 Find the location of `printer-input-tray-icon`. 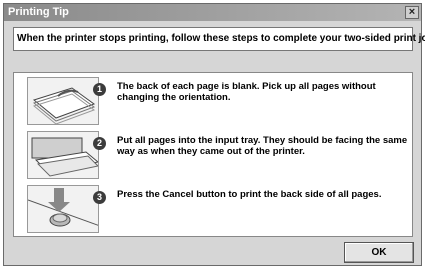

printer-input-tray-icon is located at coordinates (63, 155).